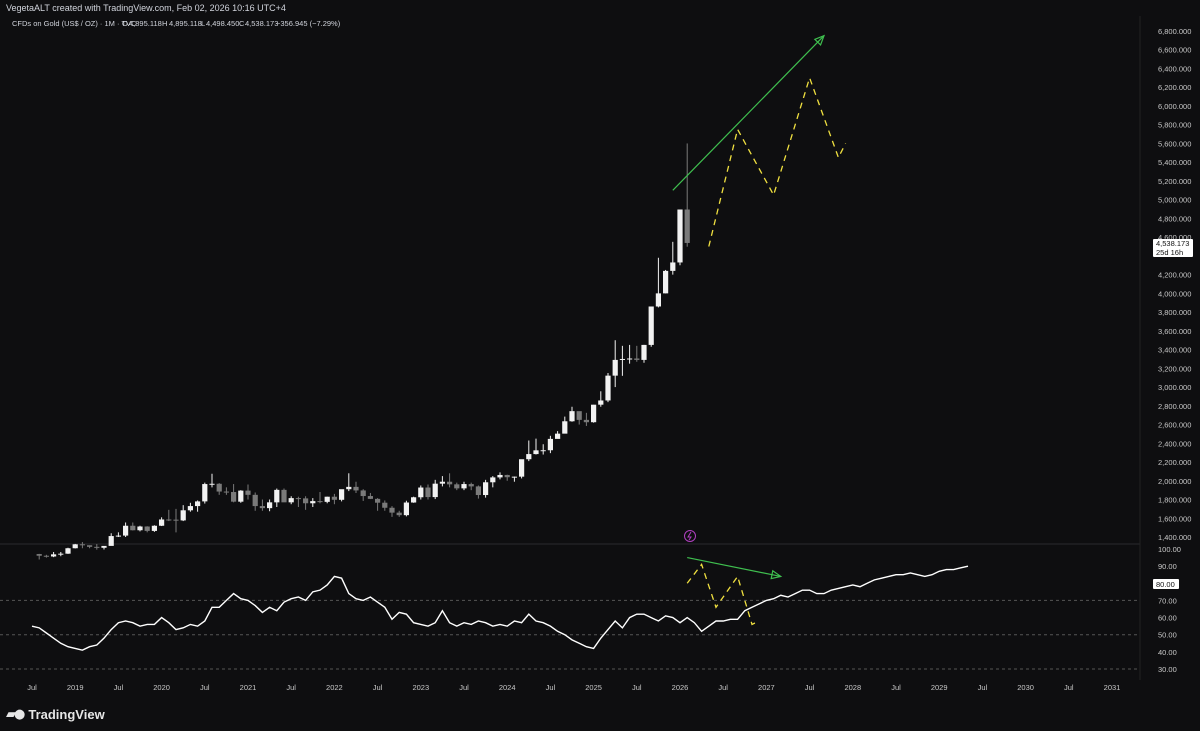 This screenshot has height=731, width=1200. Describe the element at coordinates (145, 23) in the screenshot. I see `legend-open-value: 4,895.118` at that location.